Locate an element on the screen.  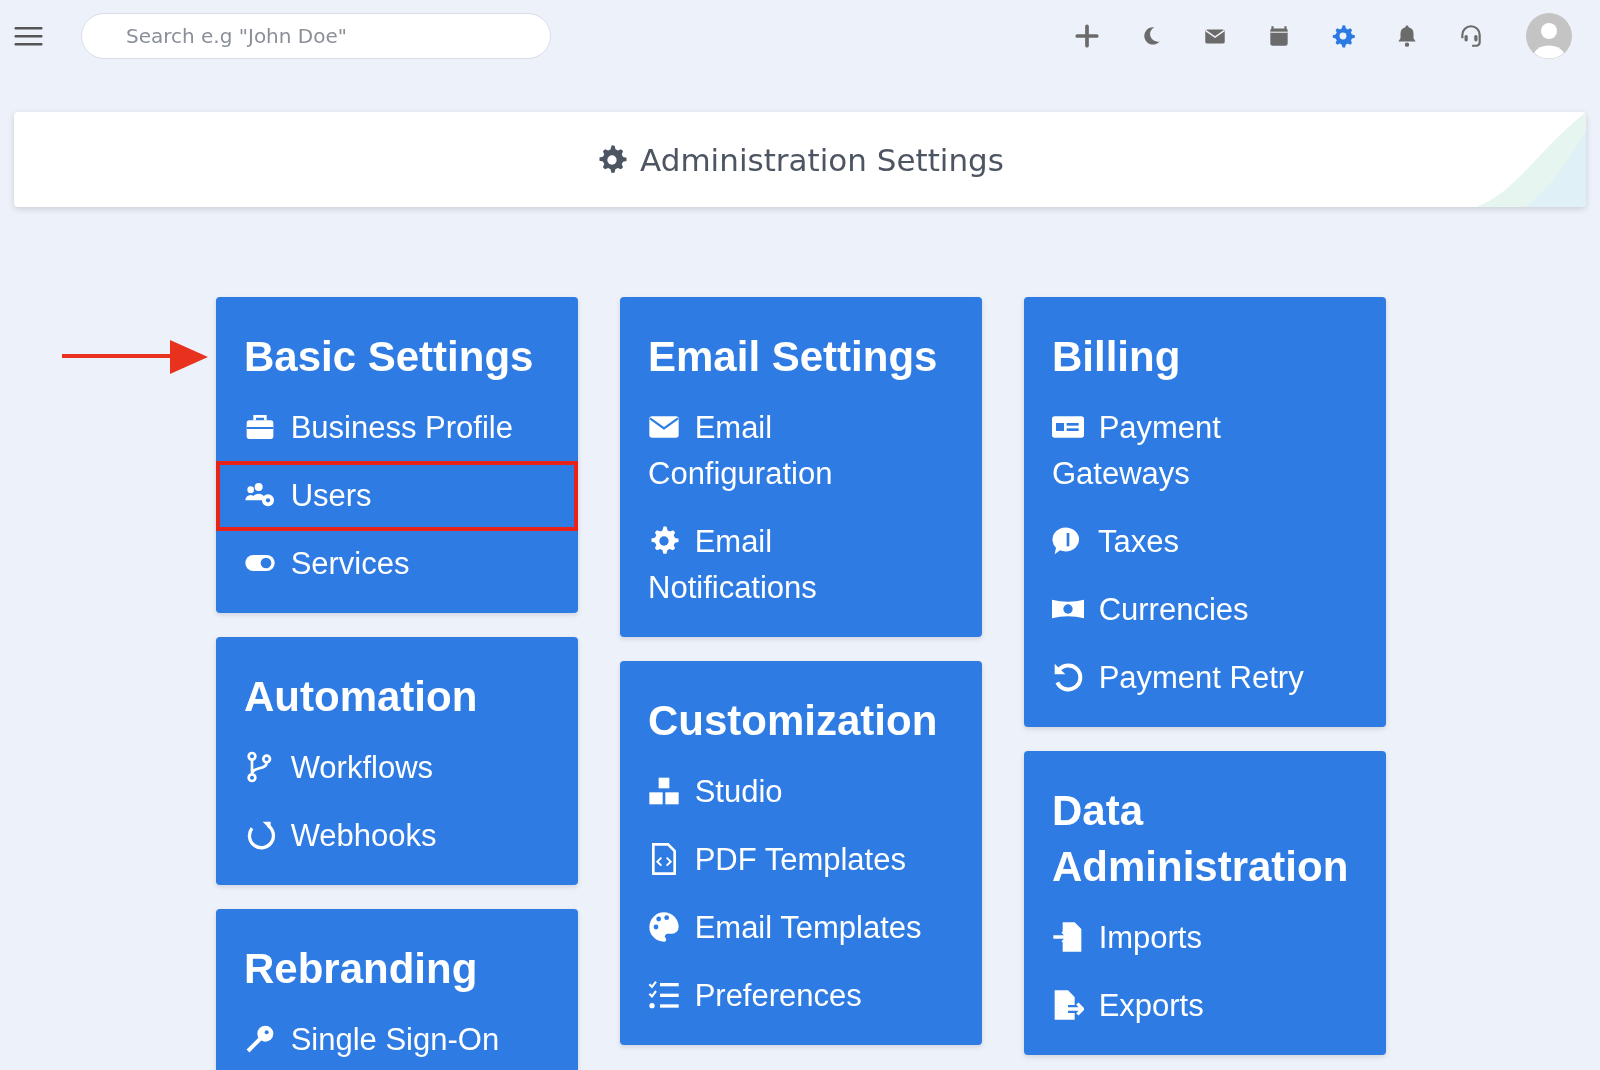
undo-icon is located at coordinates (1068, 677).